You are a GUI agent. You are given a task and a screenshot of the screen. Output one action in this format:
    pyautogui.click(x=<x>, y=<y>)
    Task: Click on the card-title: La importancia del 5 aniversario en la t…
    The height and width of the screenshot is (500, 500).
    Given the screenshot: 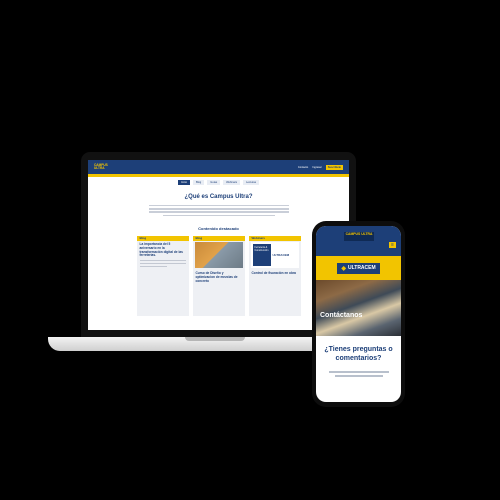 What is the action you would take?
    pyautogui.click(x=163, y=250)
    